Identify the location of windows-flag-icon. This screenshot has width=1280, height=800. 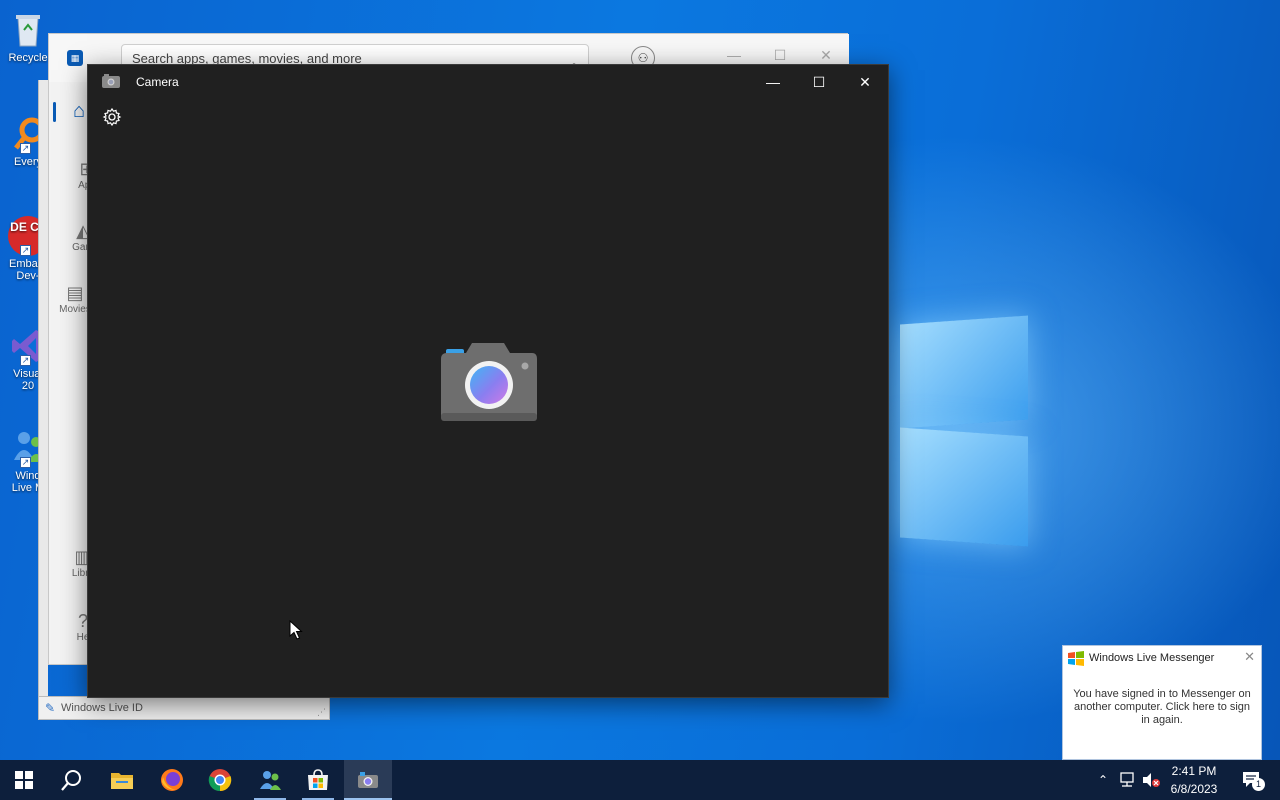
(1076, 658).